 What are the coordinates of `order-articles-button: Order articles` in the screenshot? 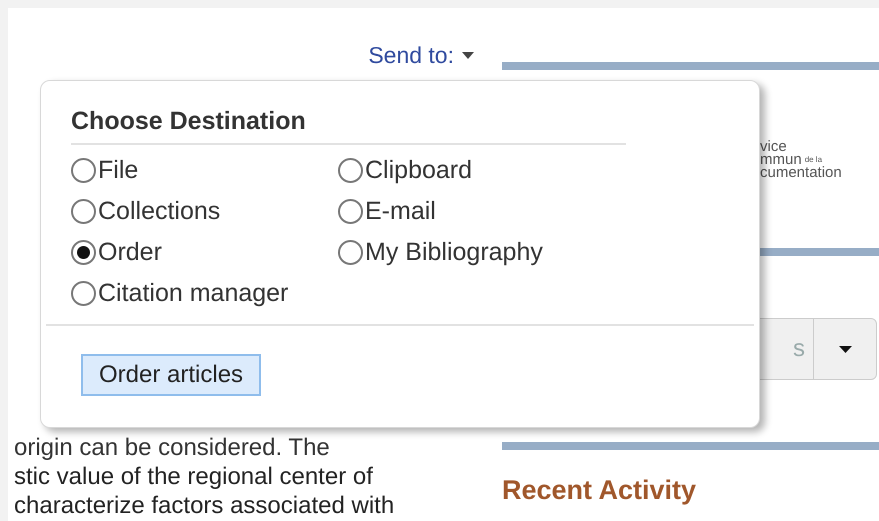 It's located at (171, 375).